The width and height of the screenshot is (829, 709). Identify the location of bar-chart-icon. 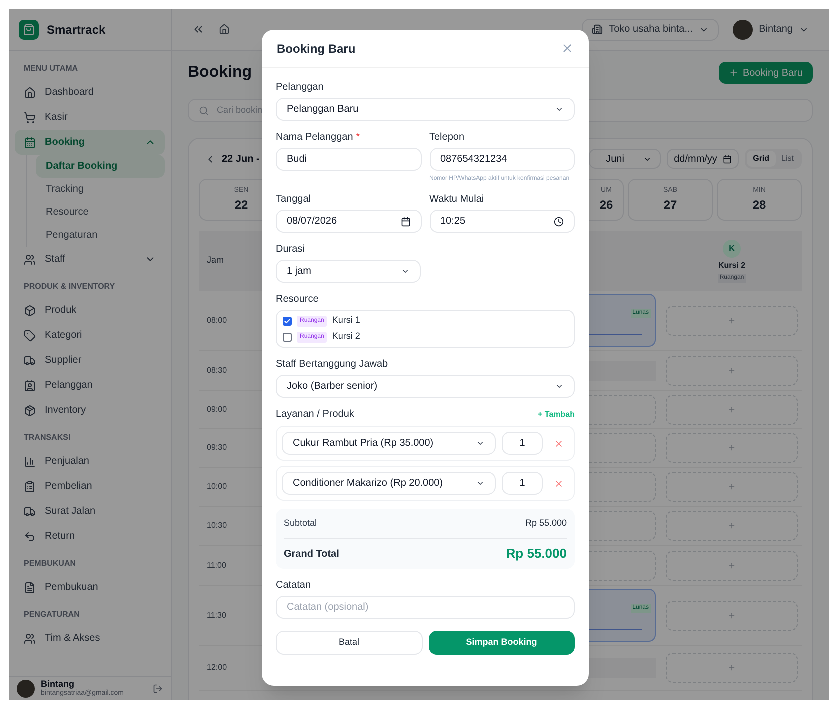
(30, 462).